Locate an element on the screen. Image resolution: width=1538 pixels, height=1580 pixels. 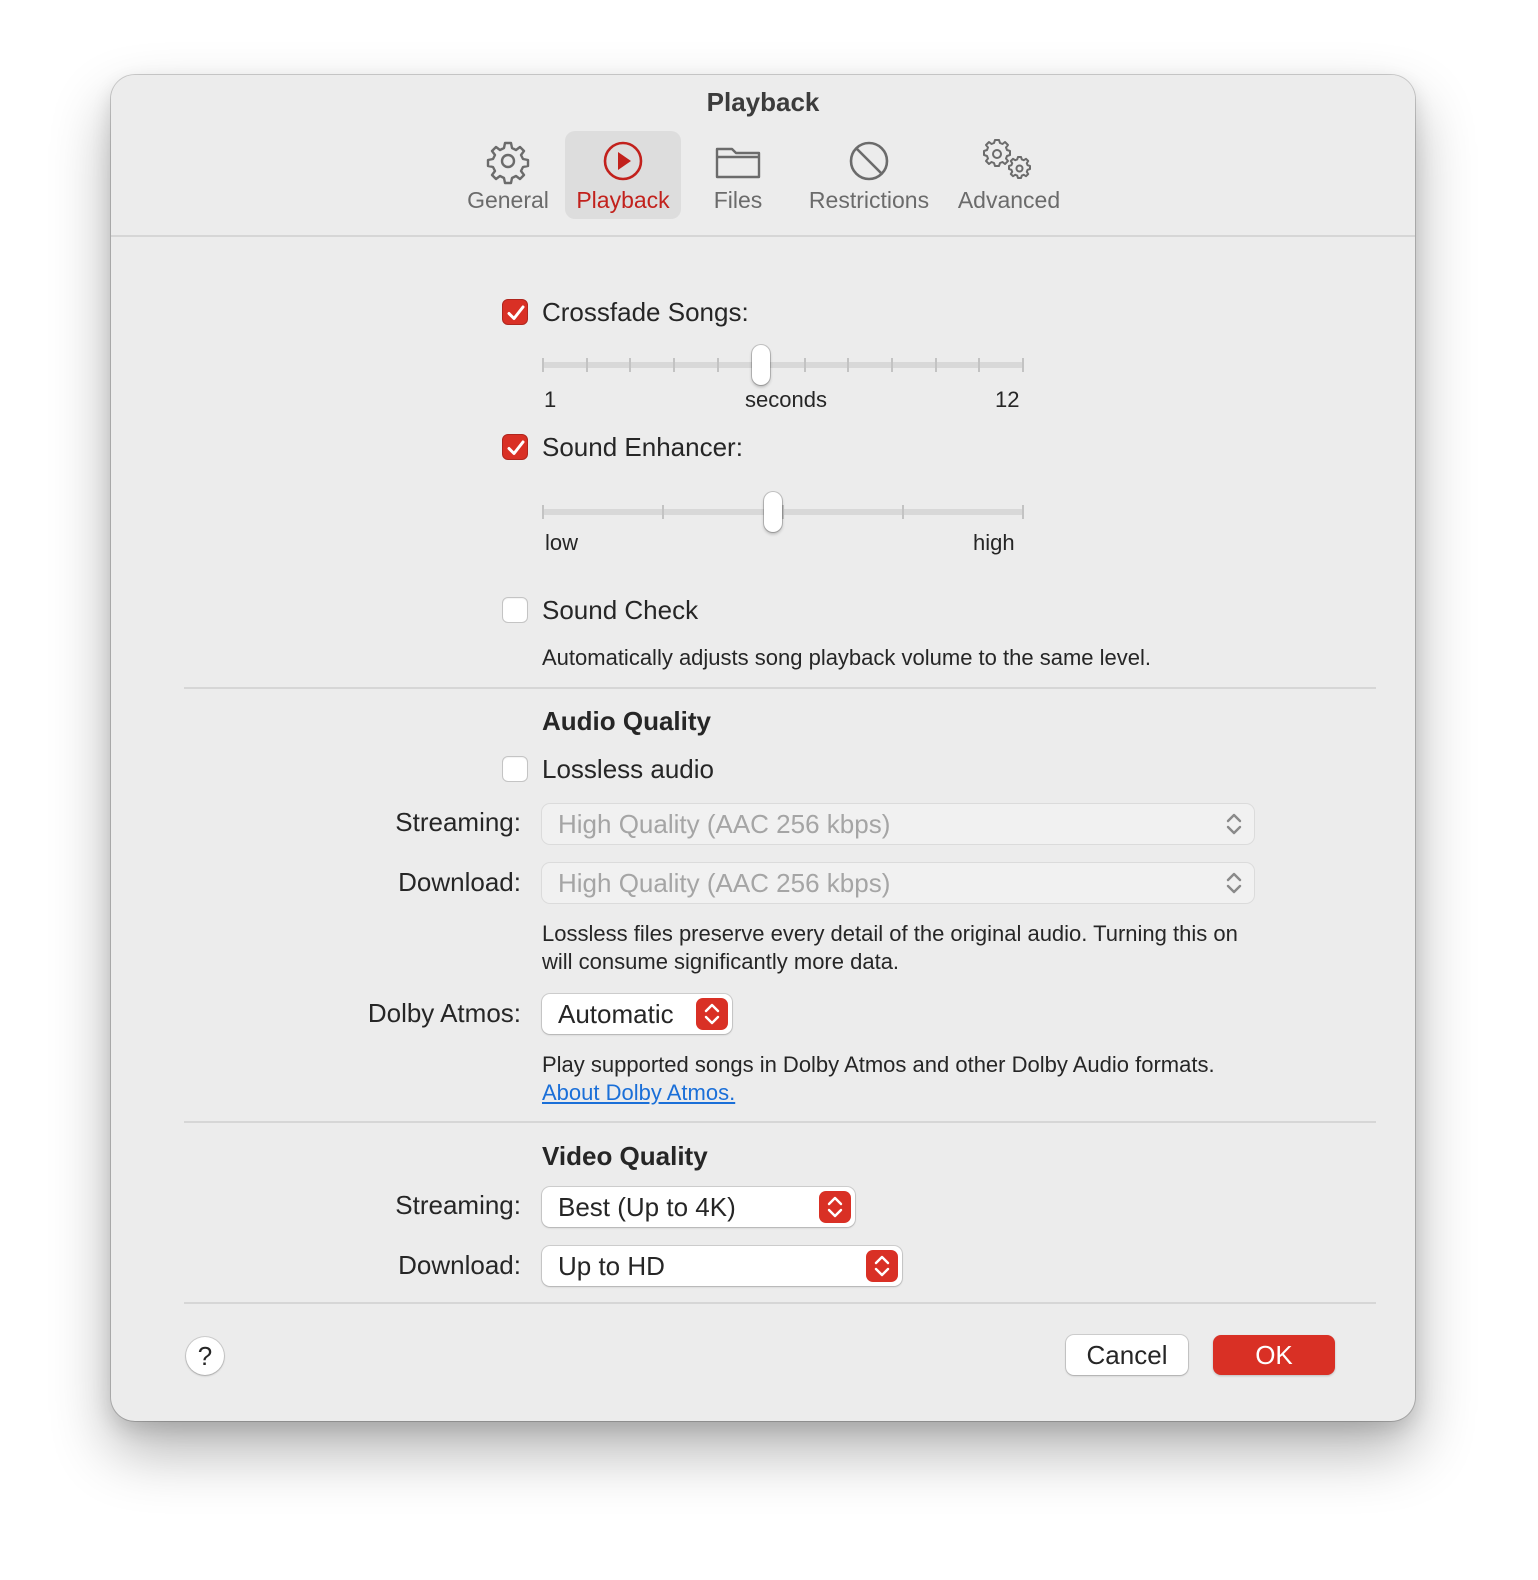
restricted-icon is located at coordinates (869, 161).